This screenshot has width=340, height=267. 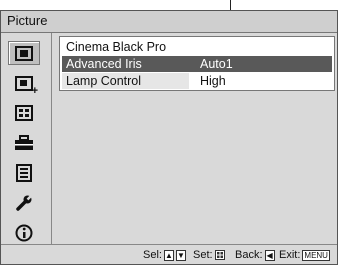 I want to click on menu-setting-icon, so click(x=24, y=173).